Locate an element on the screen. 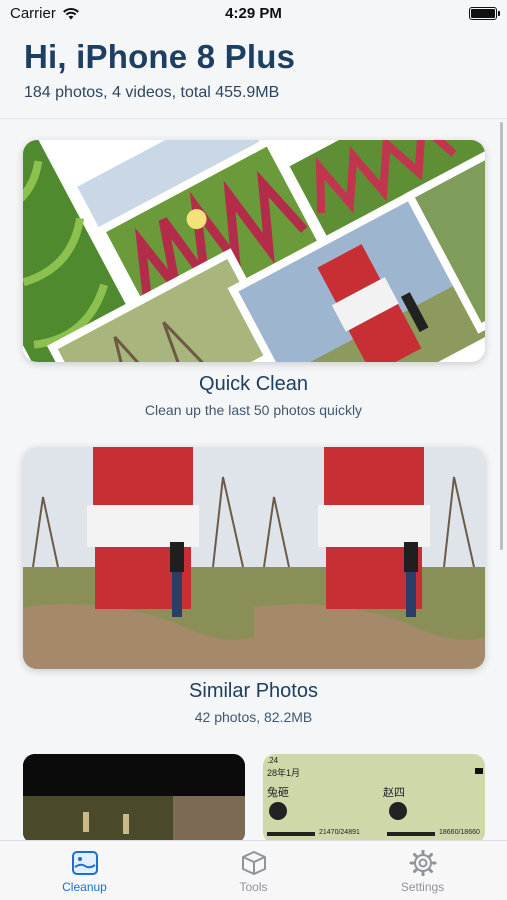 This screenshot has height=900, width=507. thumb-player2: 赵四 is located at coordinates (394, 793).